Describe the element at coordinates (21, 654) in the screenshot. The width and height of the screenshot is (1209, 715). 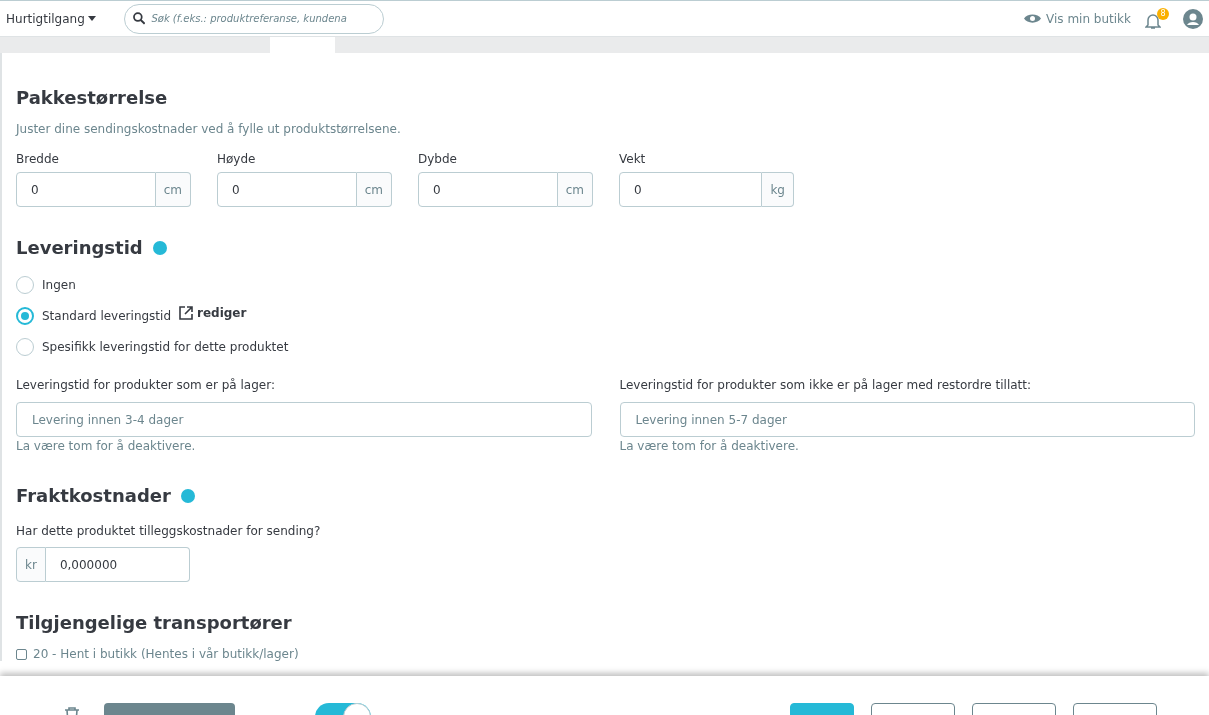
I see `checkbox` at that location.